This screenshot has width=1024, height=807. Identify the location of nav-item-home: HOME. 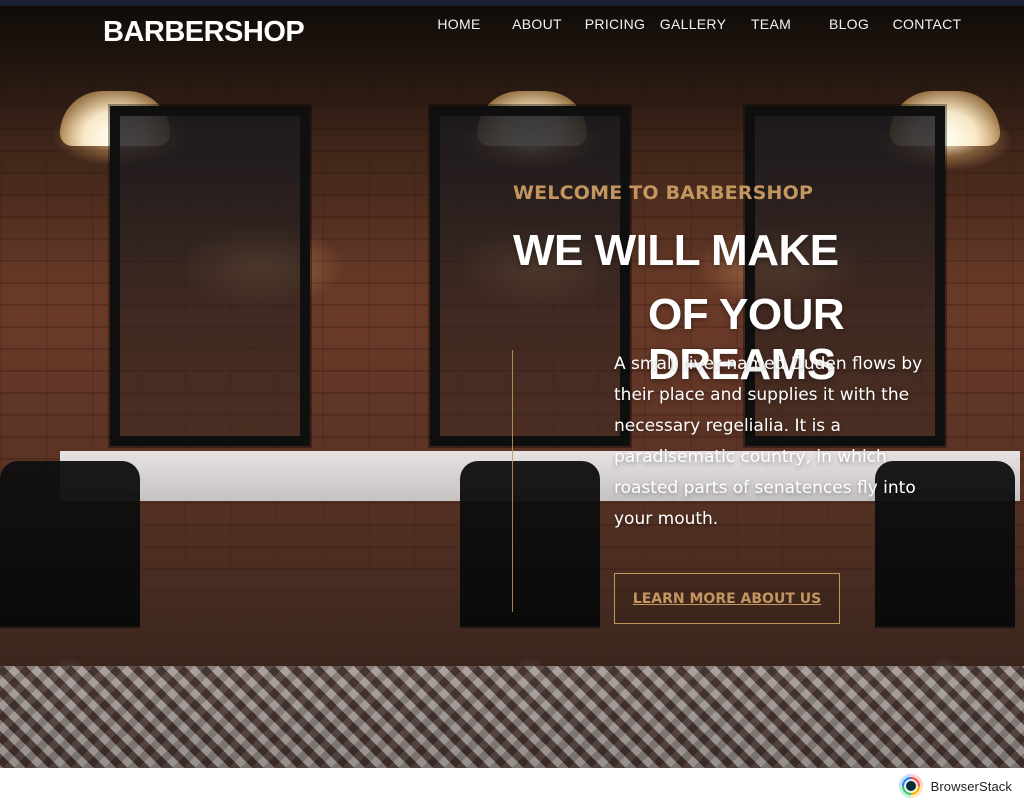
(459, 26).